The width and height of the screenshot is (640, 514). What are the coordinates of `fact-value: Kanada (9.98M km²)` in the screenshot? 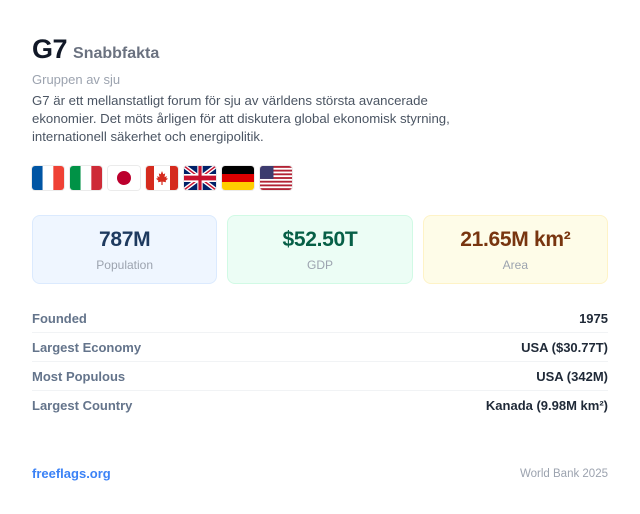 It's located at (546, 405).